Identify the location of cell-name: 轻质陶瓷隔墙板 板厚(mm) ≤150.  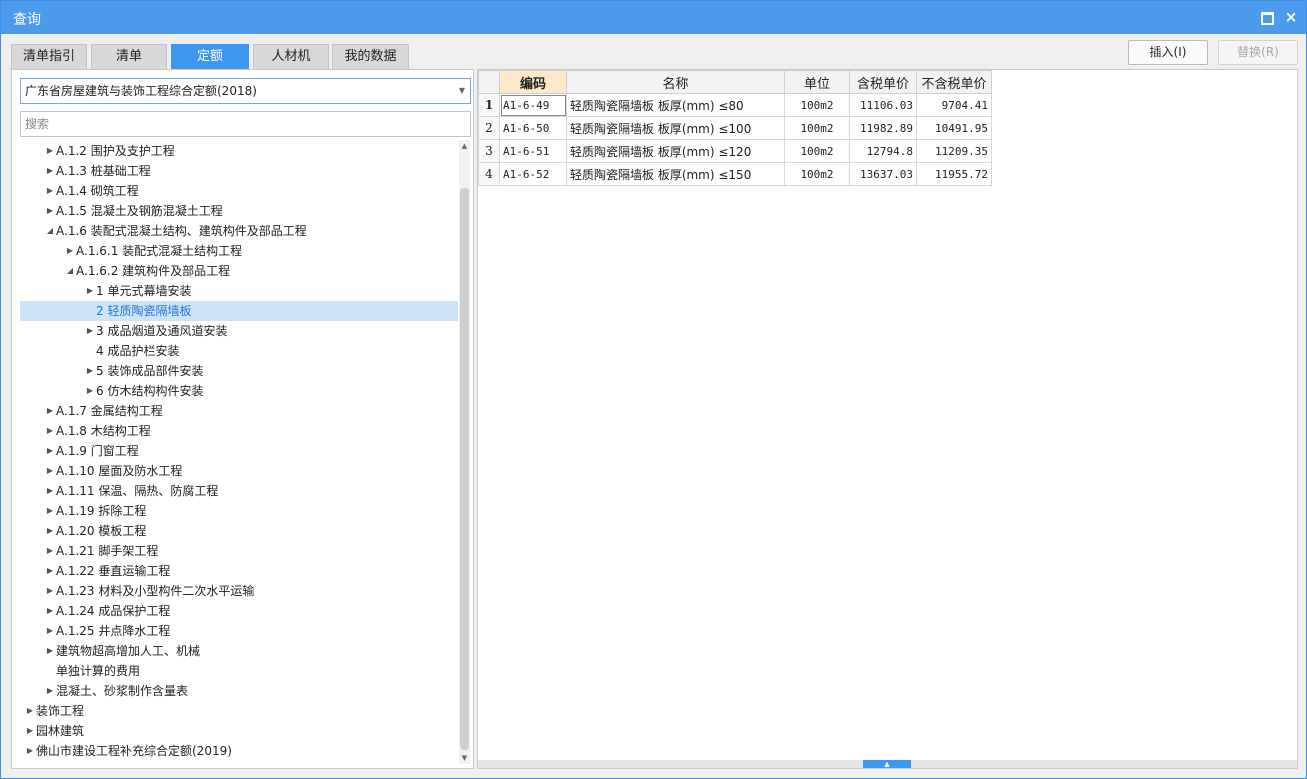
(675, 174).